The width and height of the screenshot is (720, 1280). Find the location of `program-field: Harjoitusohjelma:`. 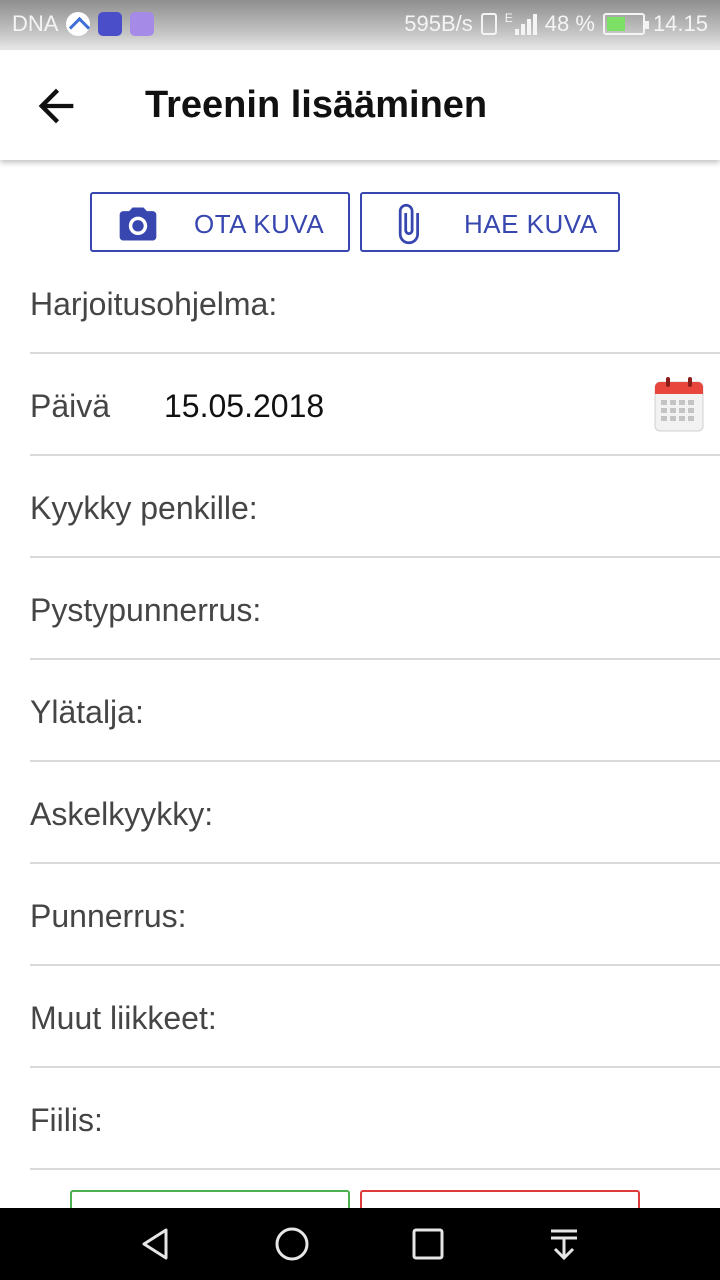

program-field: Harjoitusohjelma: is located at coordinates (375, 303).